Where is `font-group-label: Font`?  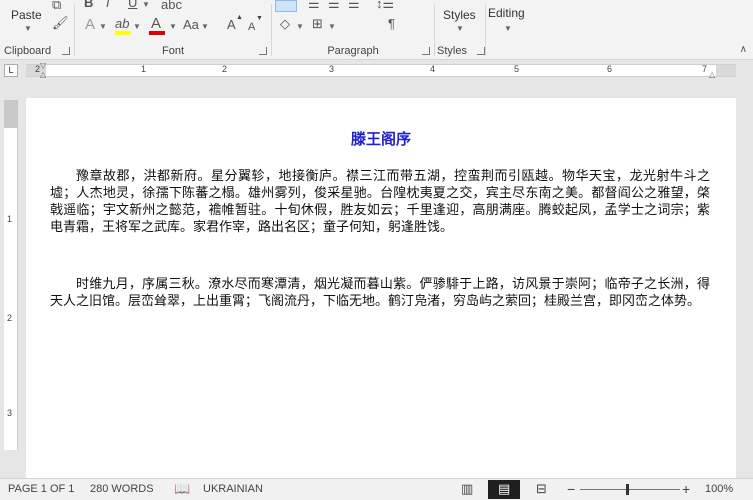
font-group-label: Font is located at coordinates (172, 51).